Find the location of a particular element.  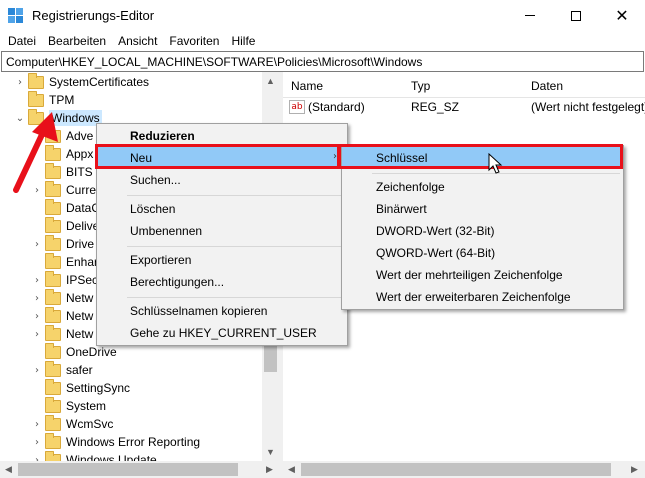

menu-item-umbenennen: Umbenennen is located at coordinates (222, 231).